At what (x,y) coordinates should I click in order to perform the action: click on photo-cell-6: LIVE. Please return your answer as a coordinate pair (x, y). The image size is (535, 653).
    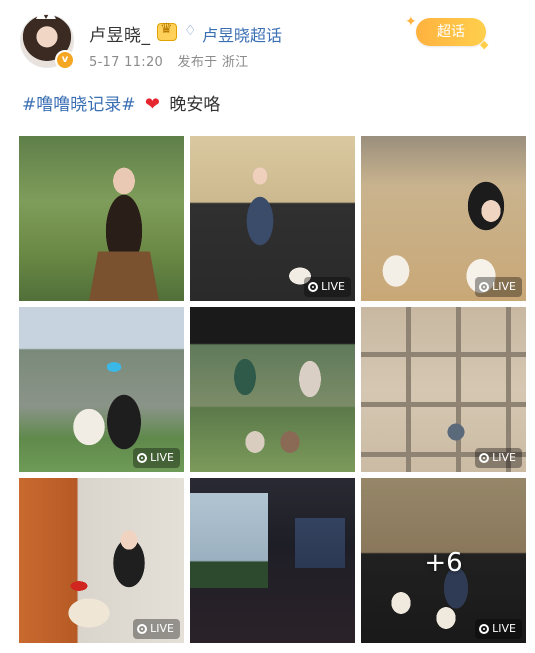
    Looking at the image, I should click on (443, 389).